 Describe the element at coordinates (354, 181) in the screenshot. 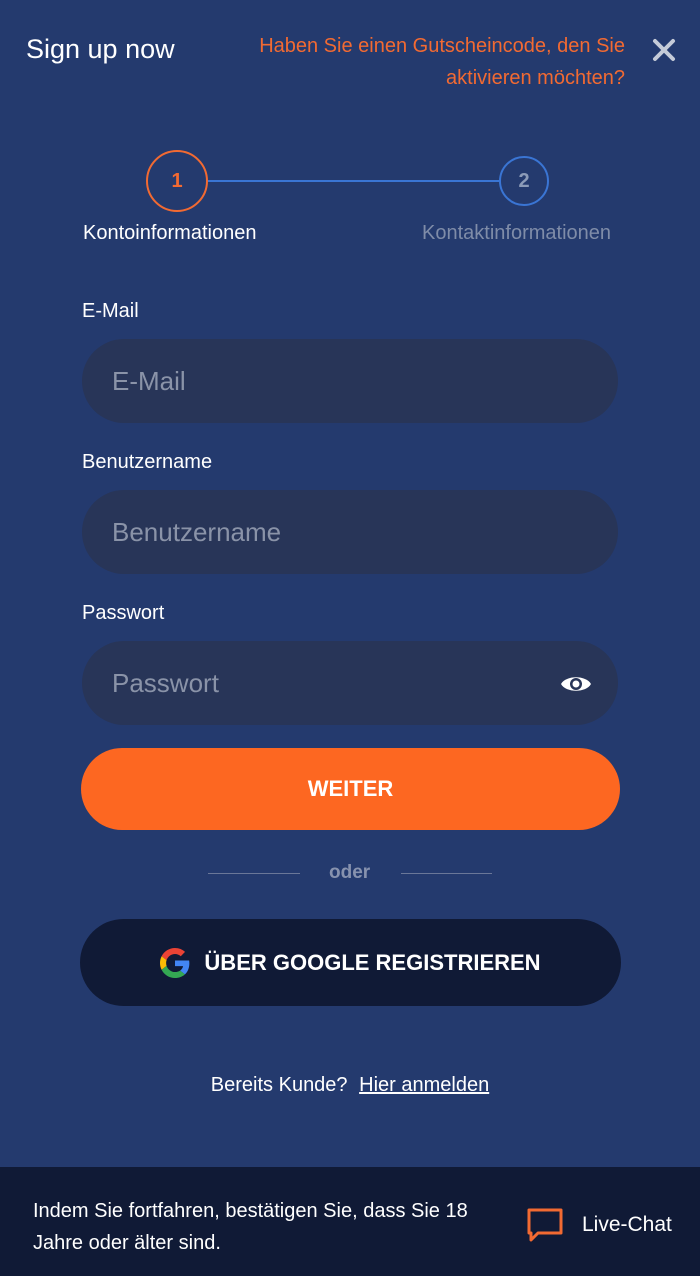

I see `stepper-line` at that location.